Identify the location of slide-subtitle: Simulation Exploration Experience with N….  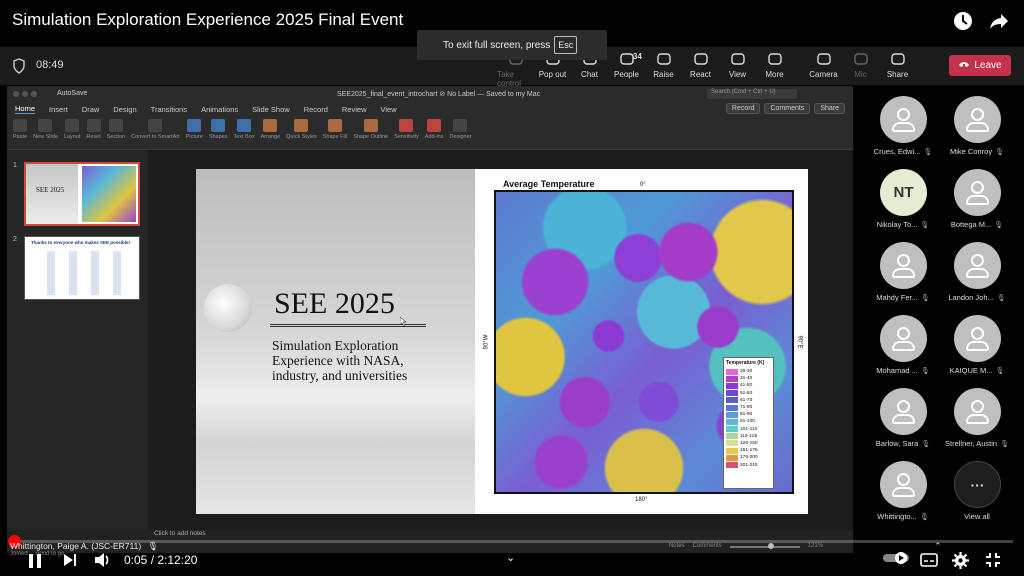
(357, 361).